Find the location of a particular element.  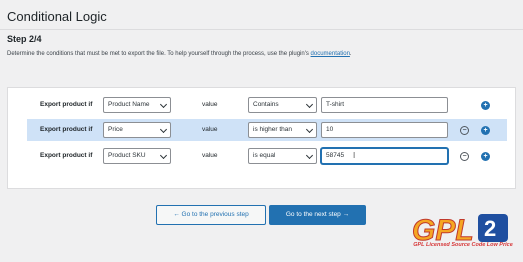

text-cursor-icon: I is located at coordinates (354, 155).